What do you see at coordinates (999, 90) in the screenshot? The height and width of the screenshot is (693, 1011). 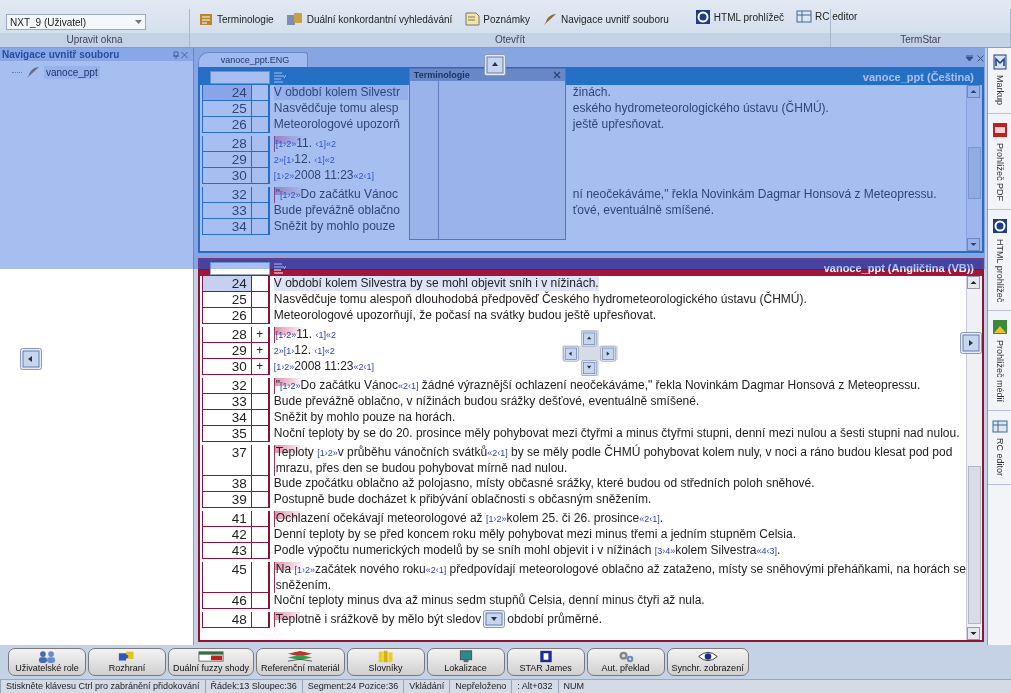 I see `side-tab: Markup` at bounding box center [999, 90].